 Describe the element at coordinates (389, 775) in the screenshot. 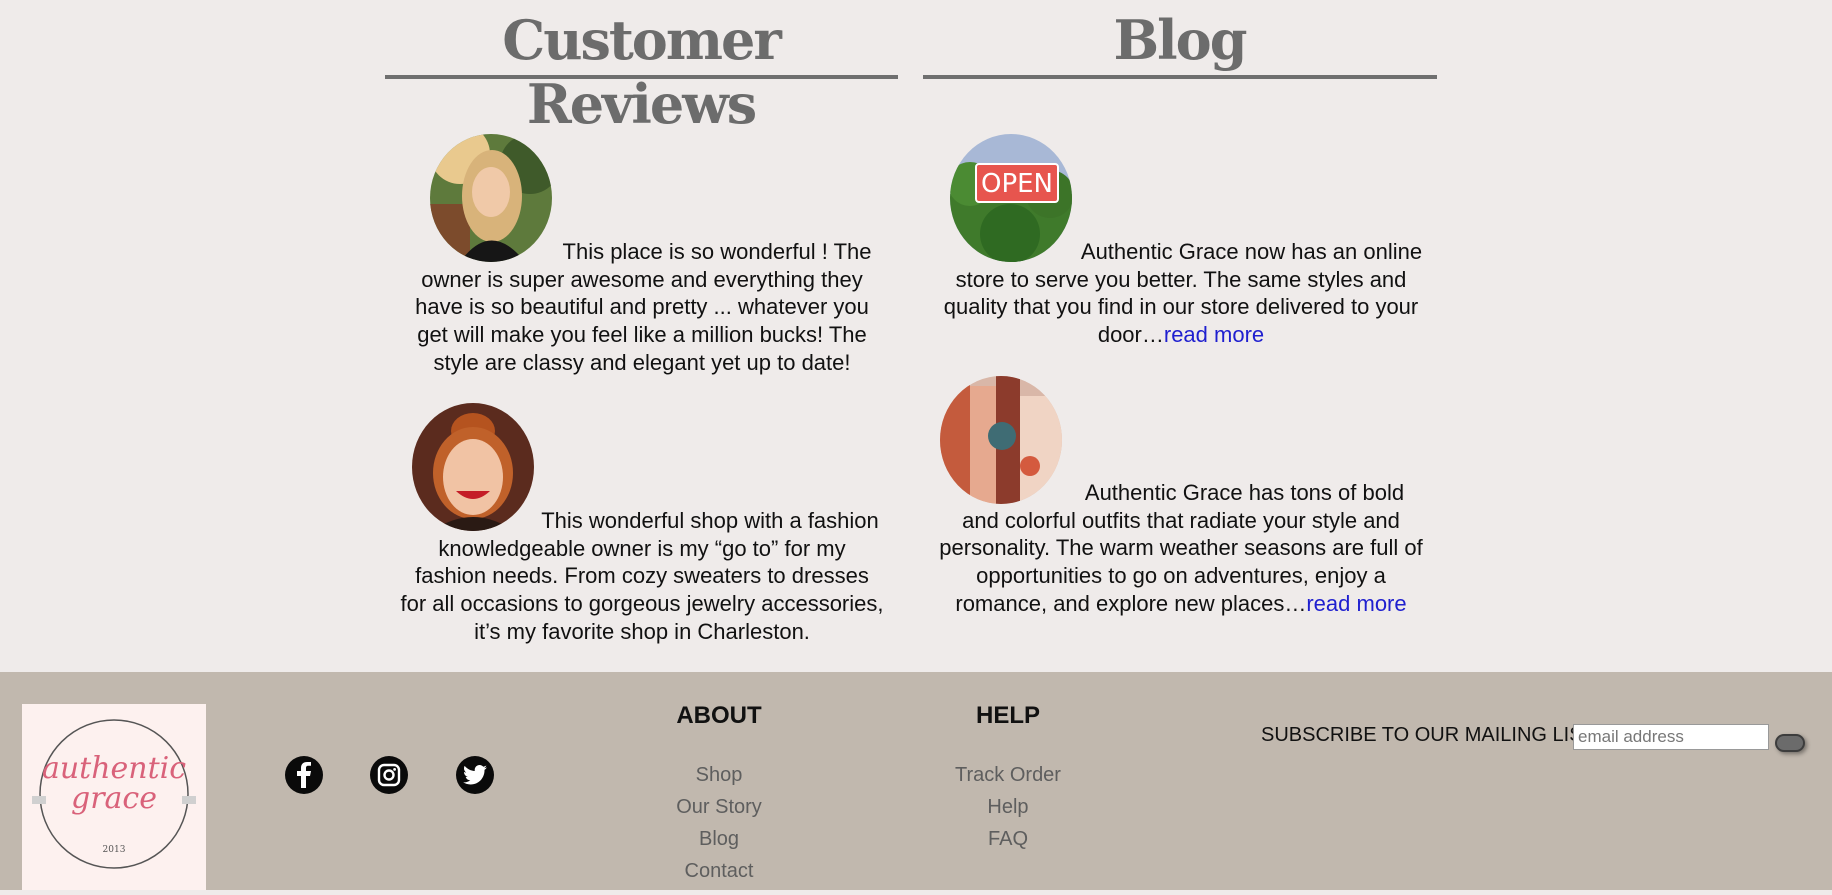

I see `instagram-icon` at that location.